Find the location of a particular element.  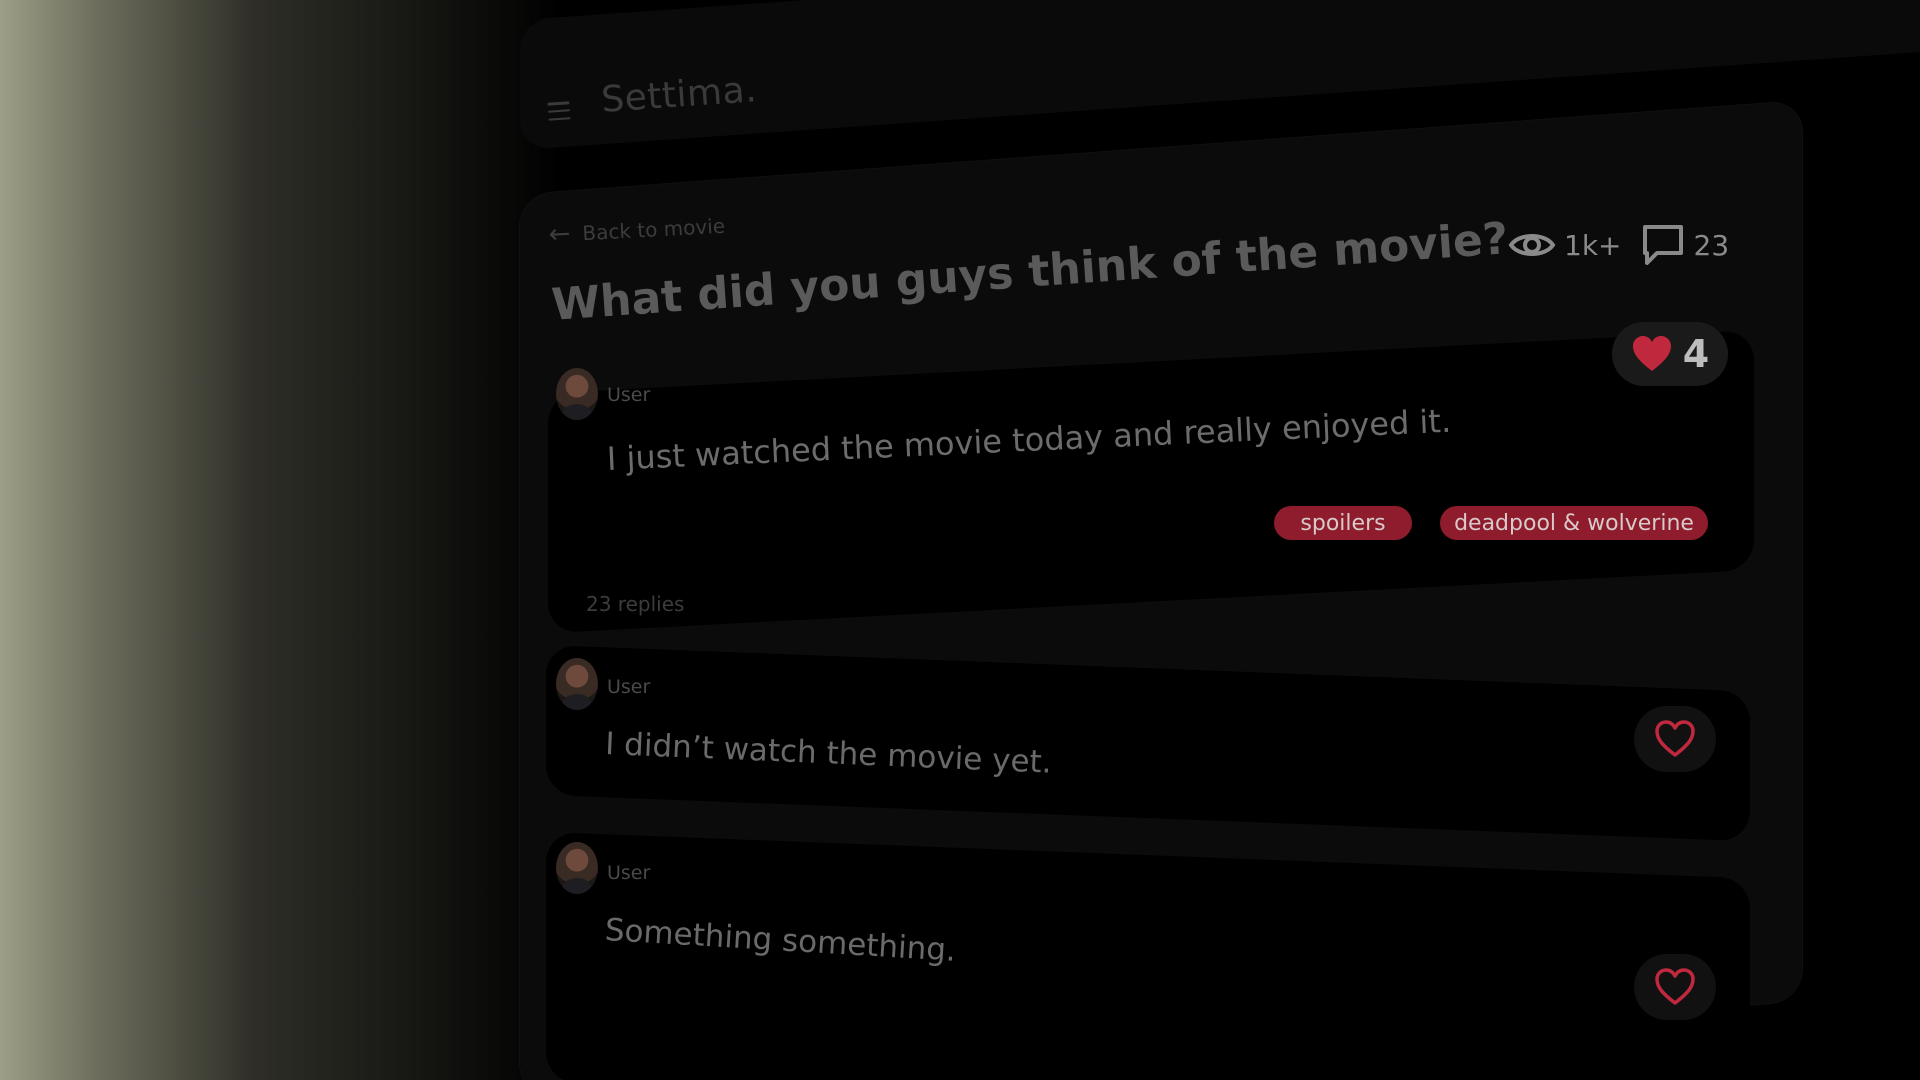

hamburger-icon is located at coordinates (559, 111).